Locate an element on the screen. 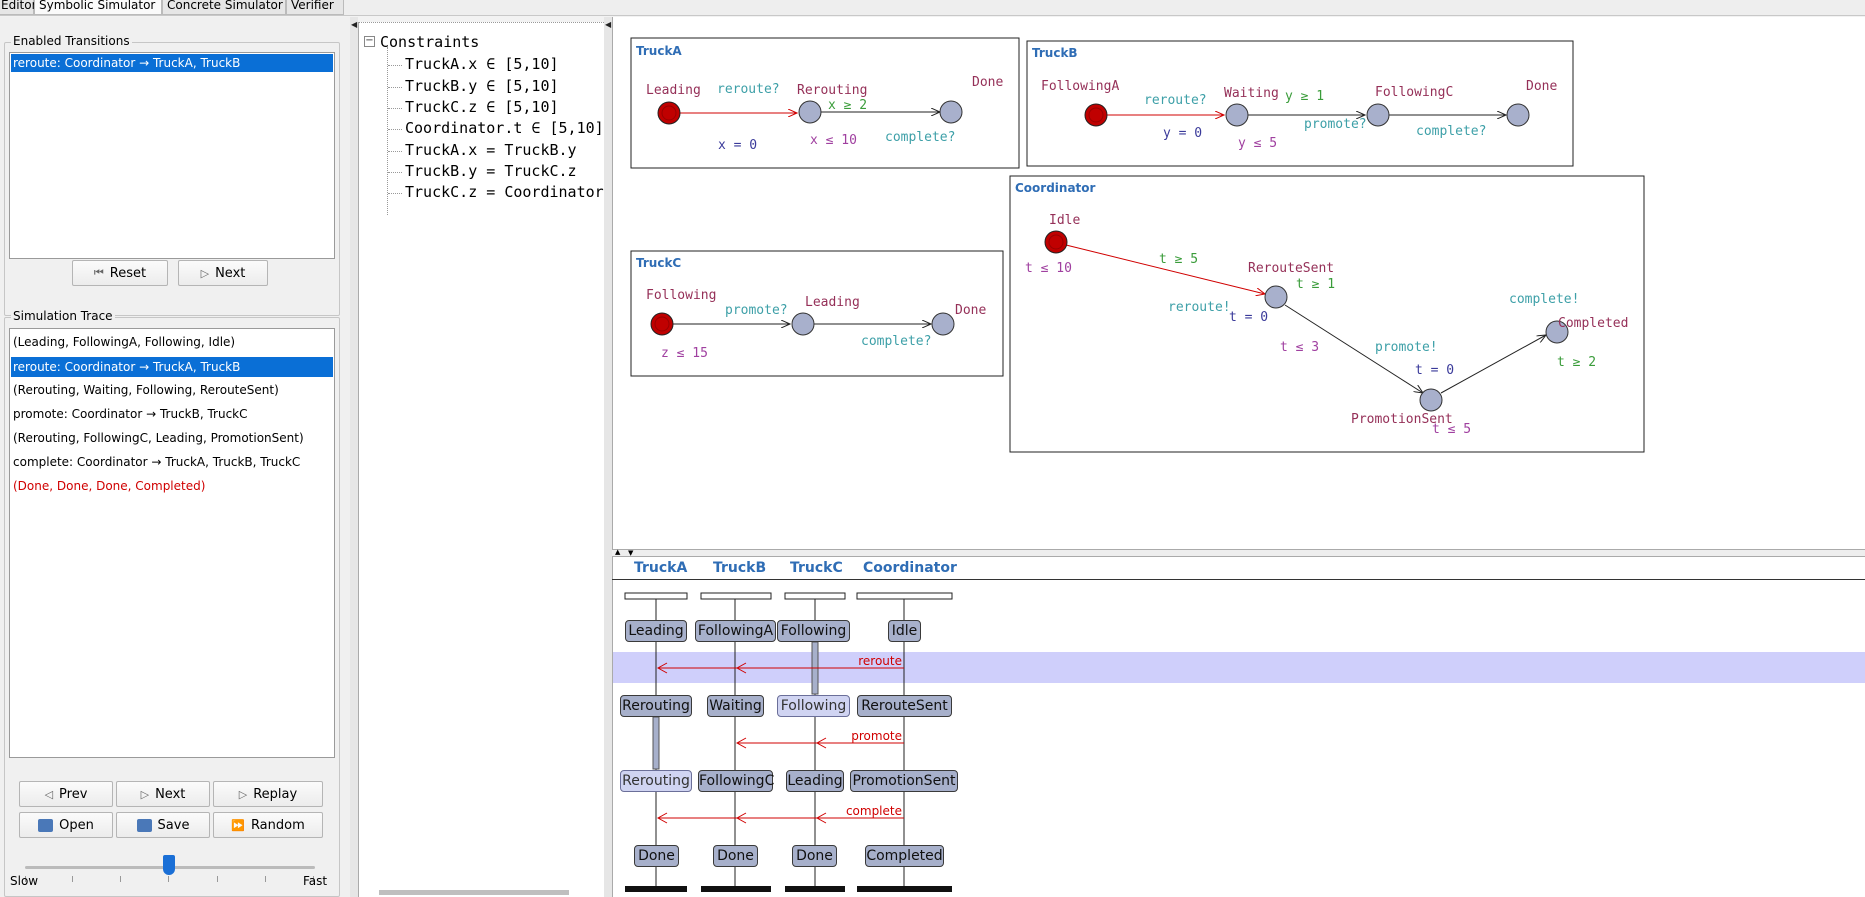 This screenshot has width=1865, height=897. msc-state: Completed is located at coordinates (904, 856).